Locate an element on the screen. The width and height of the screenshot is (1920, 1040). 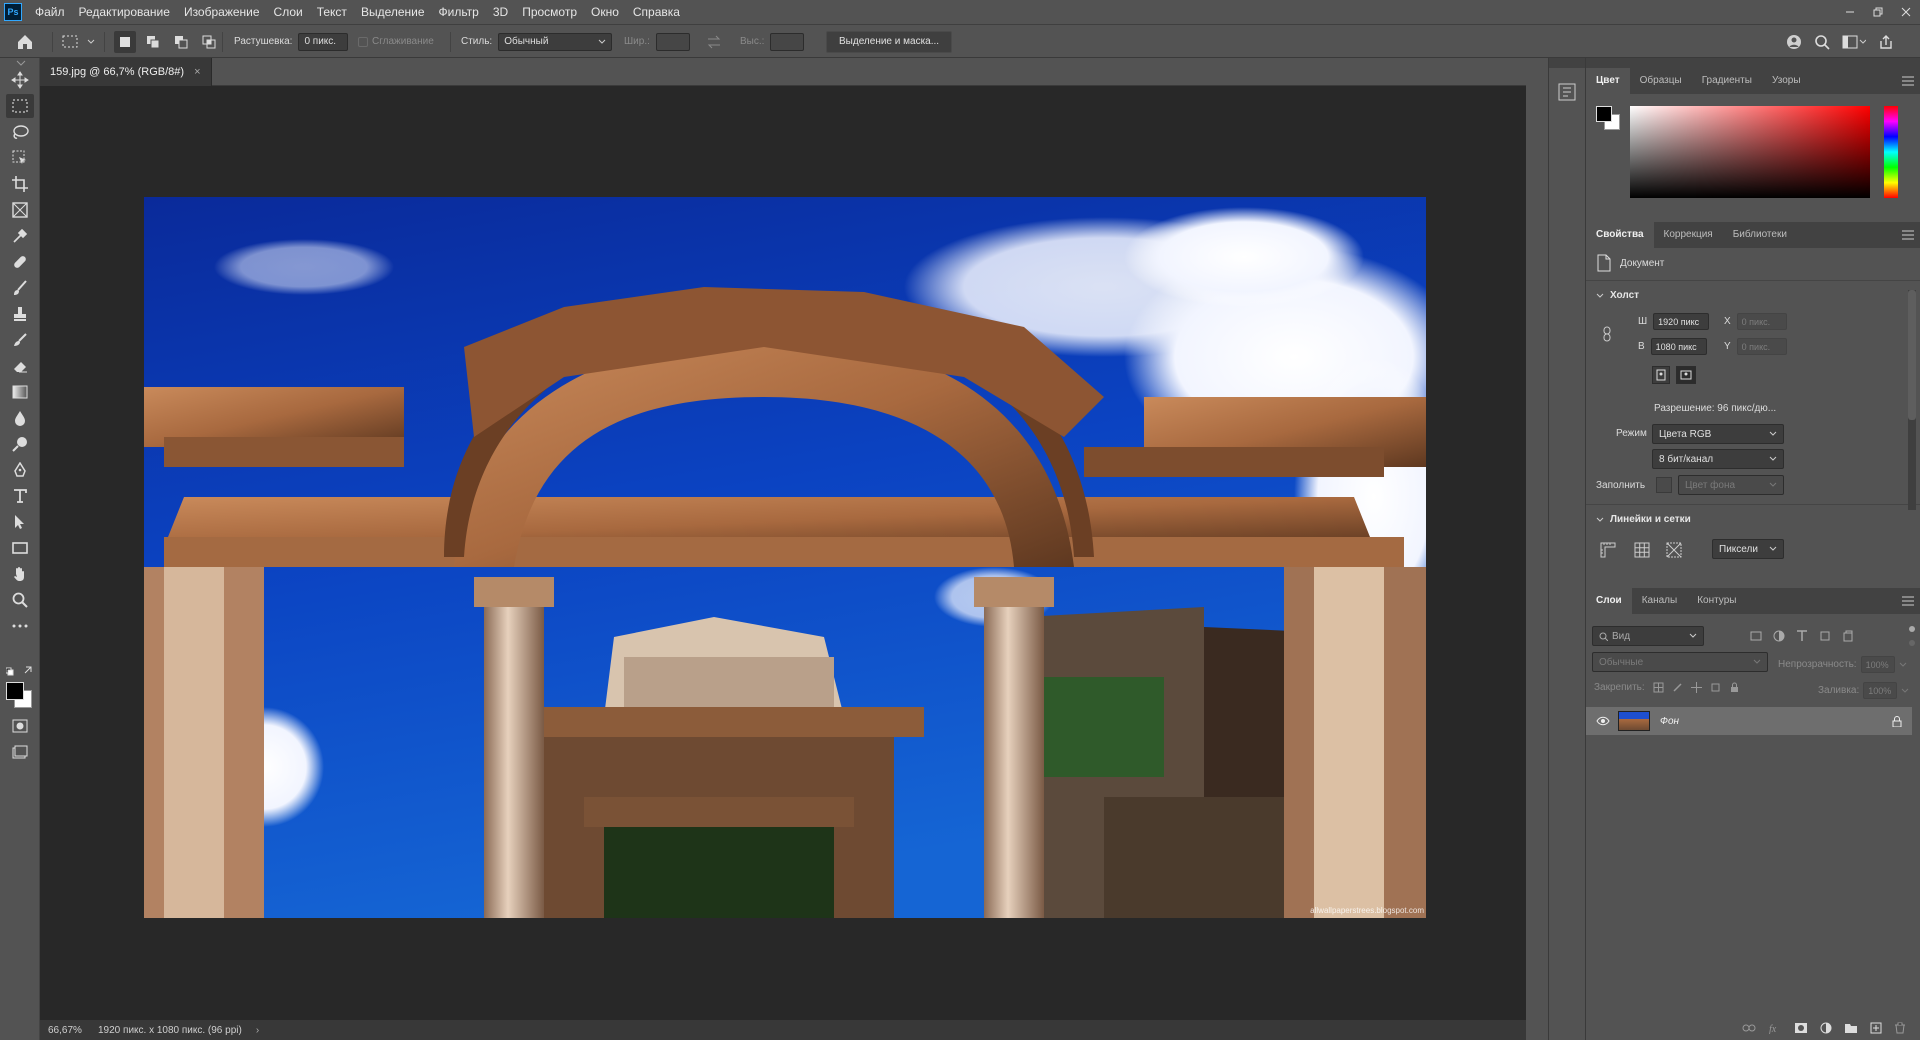
add-mask-icon is located at coordinates (1801, 1028).